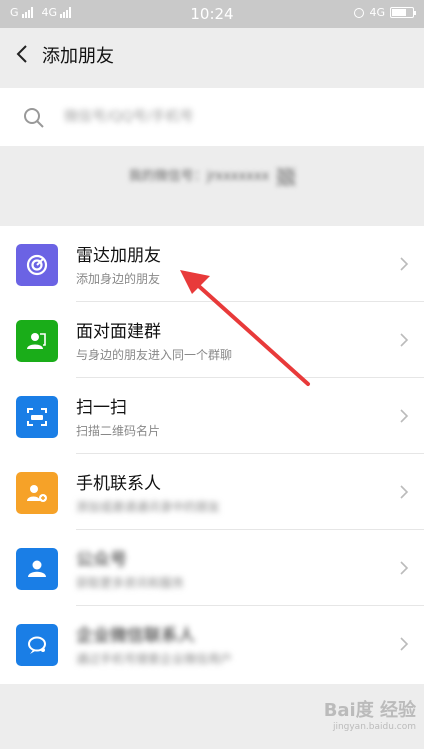  I want to click on option-subtitle: 与身边的朋友进入同一个群聊, so click(154, 355).